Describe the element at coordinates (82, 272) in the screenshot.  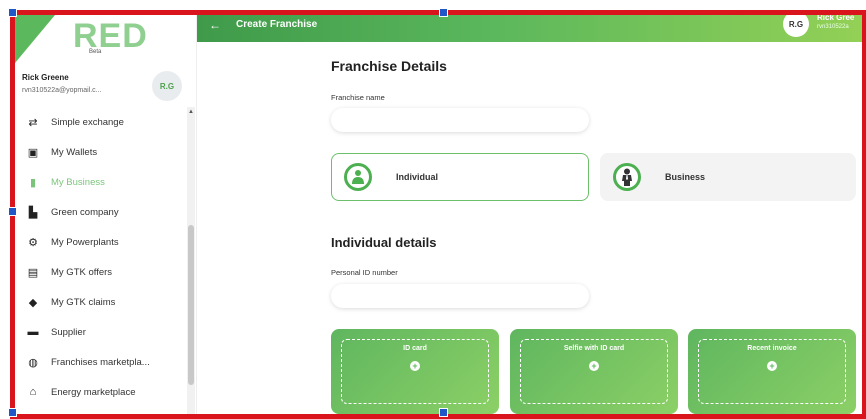
I see `sidebar-item-label: My GTK offers` at that location.